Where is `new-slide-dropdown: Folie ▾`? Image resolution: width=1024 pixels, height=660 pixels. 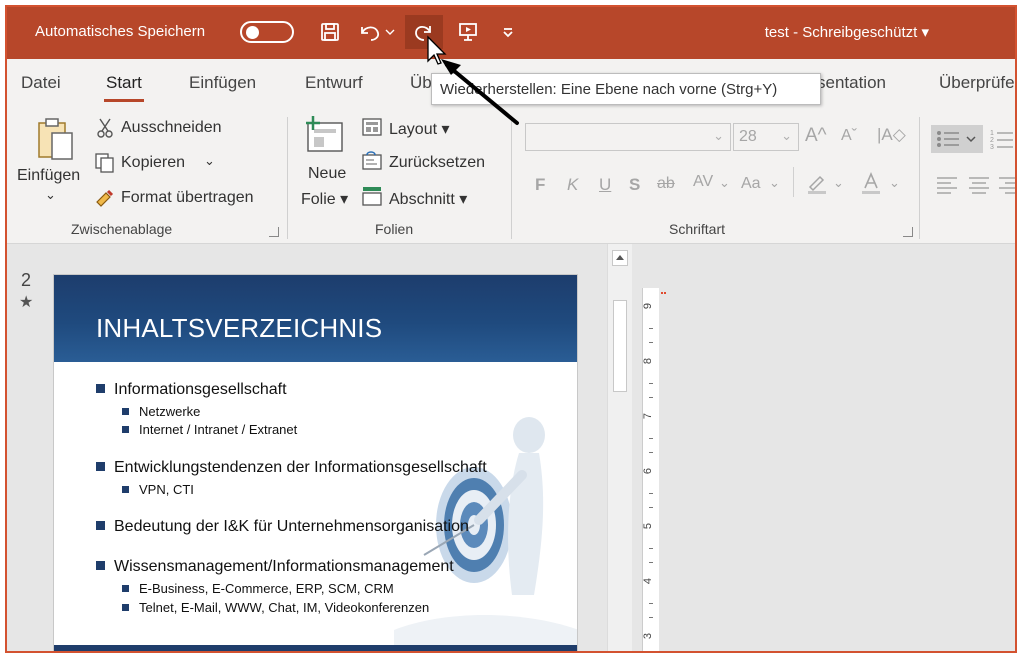
new-slide-dropdown: Folie ▾ is located at coordinates (324, 199).